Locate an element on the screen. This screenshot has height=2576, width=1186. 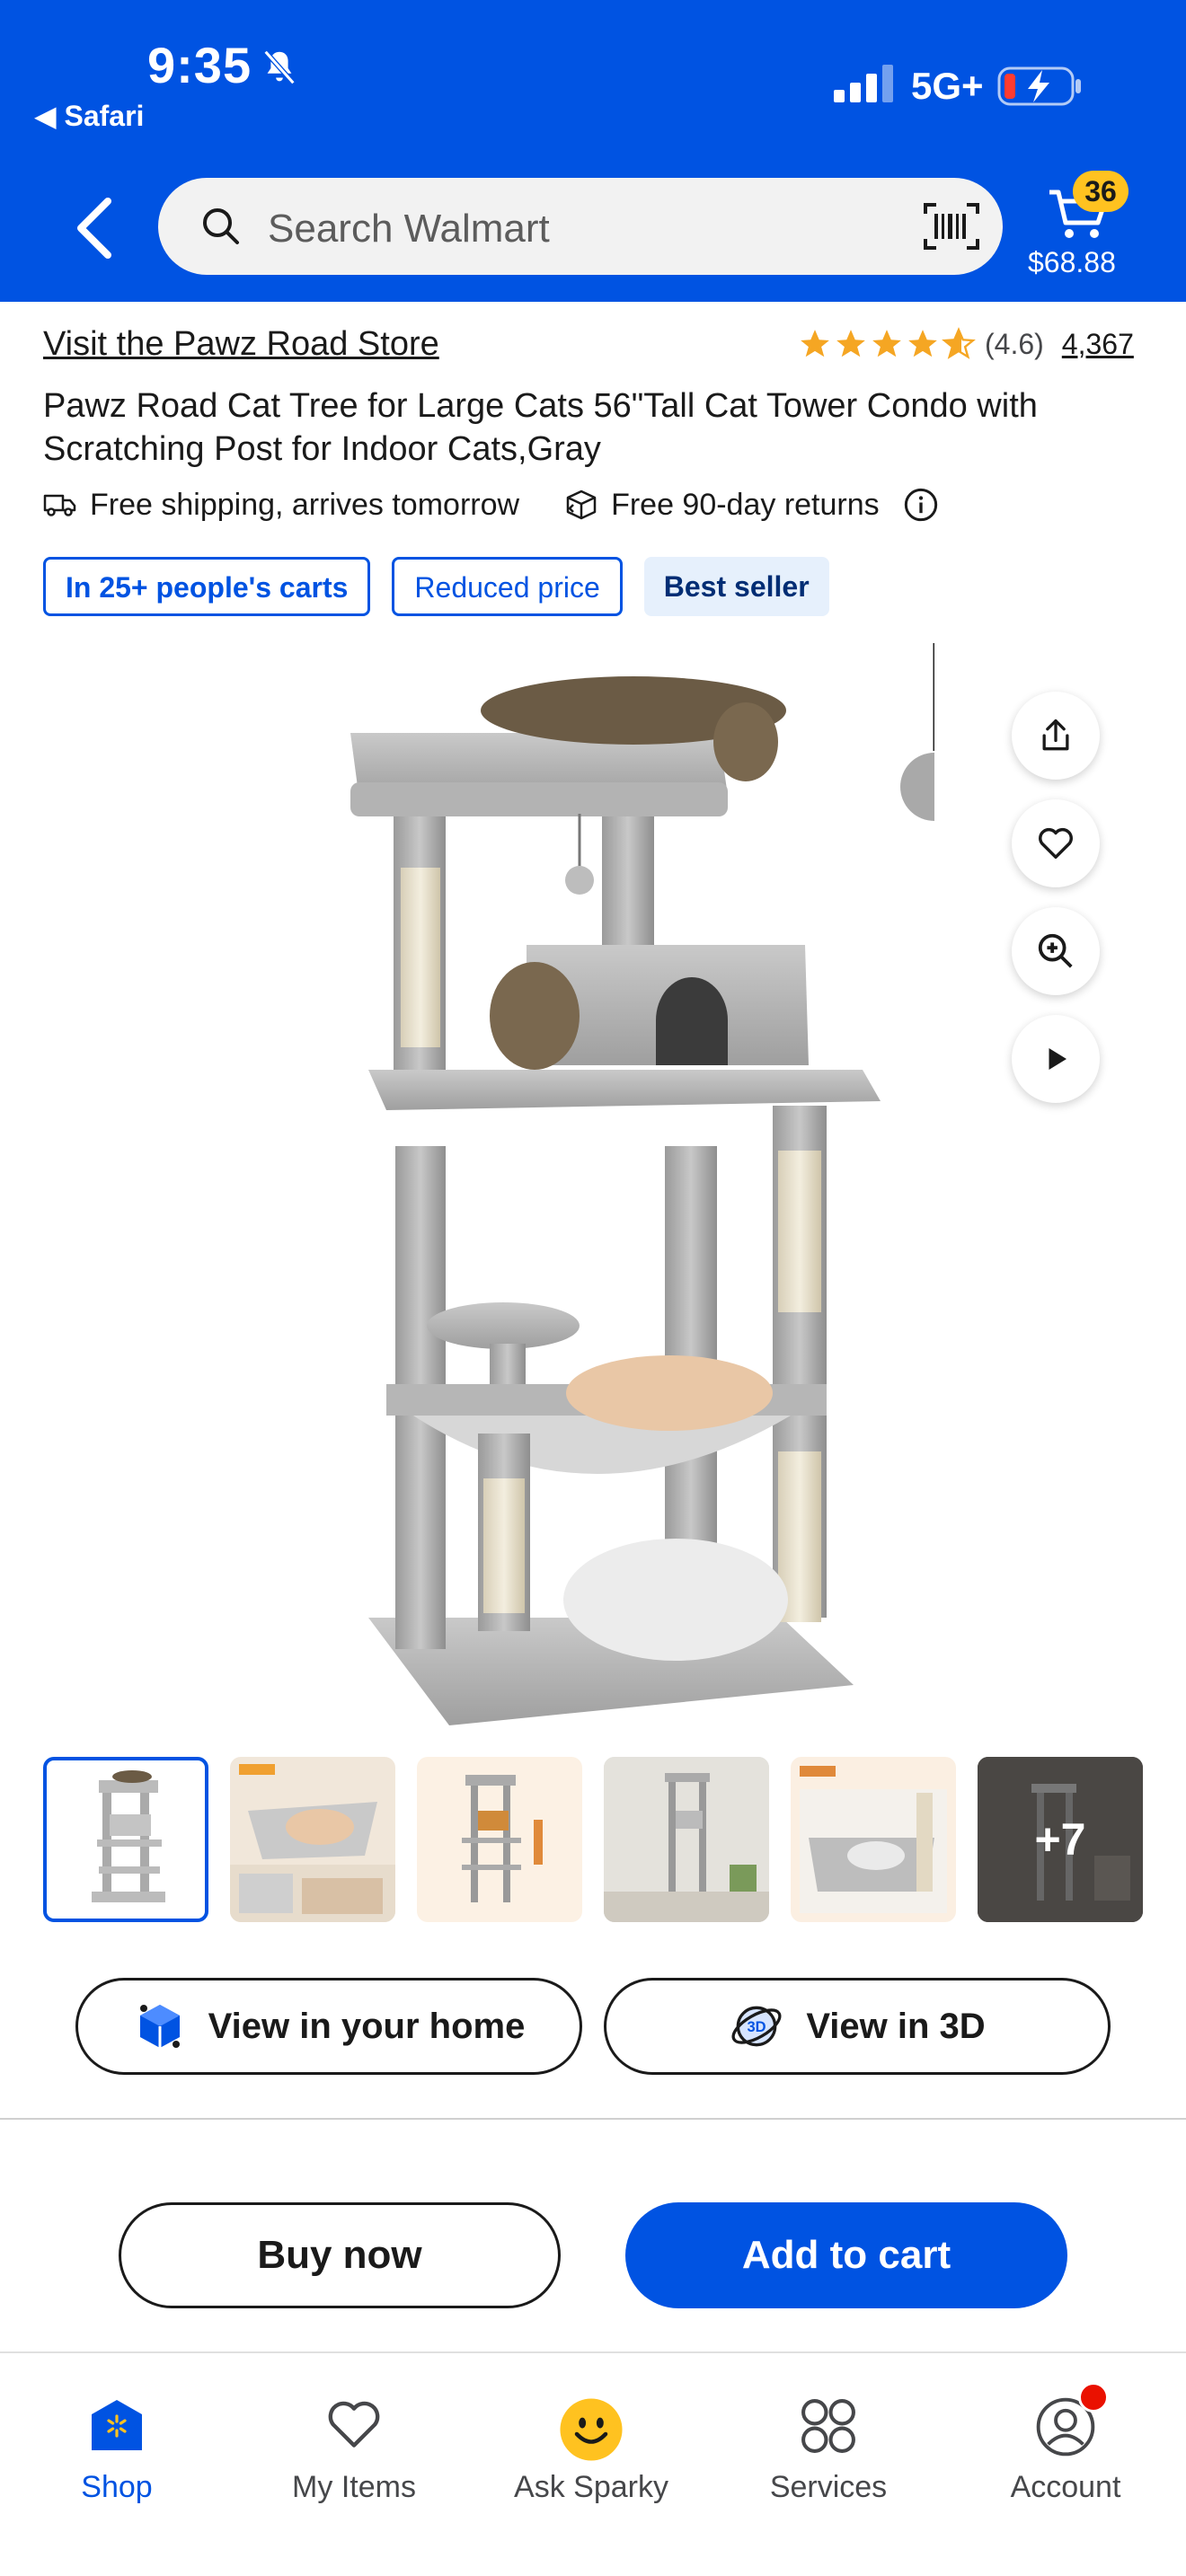
view-in-3d-label: View in 3D is located at coordinates (896, 2026).